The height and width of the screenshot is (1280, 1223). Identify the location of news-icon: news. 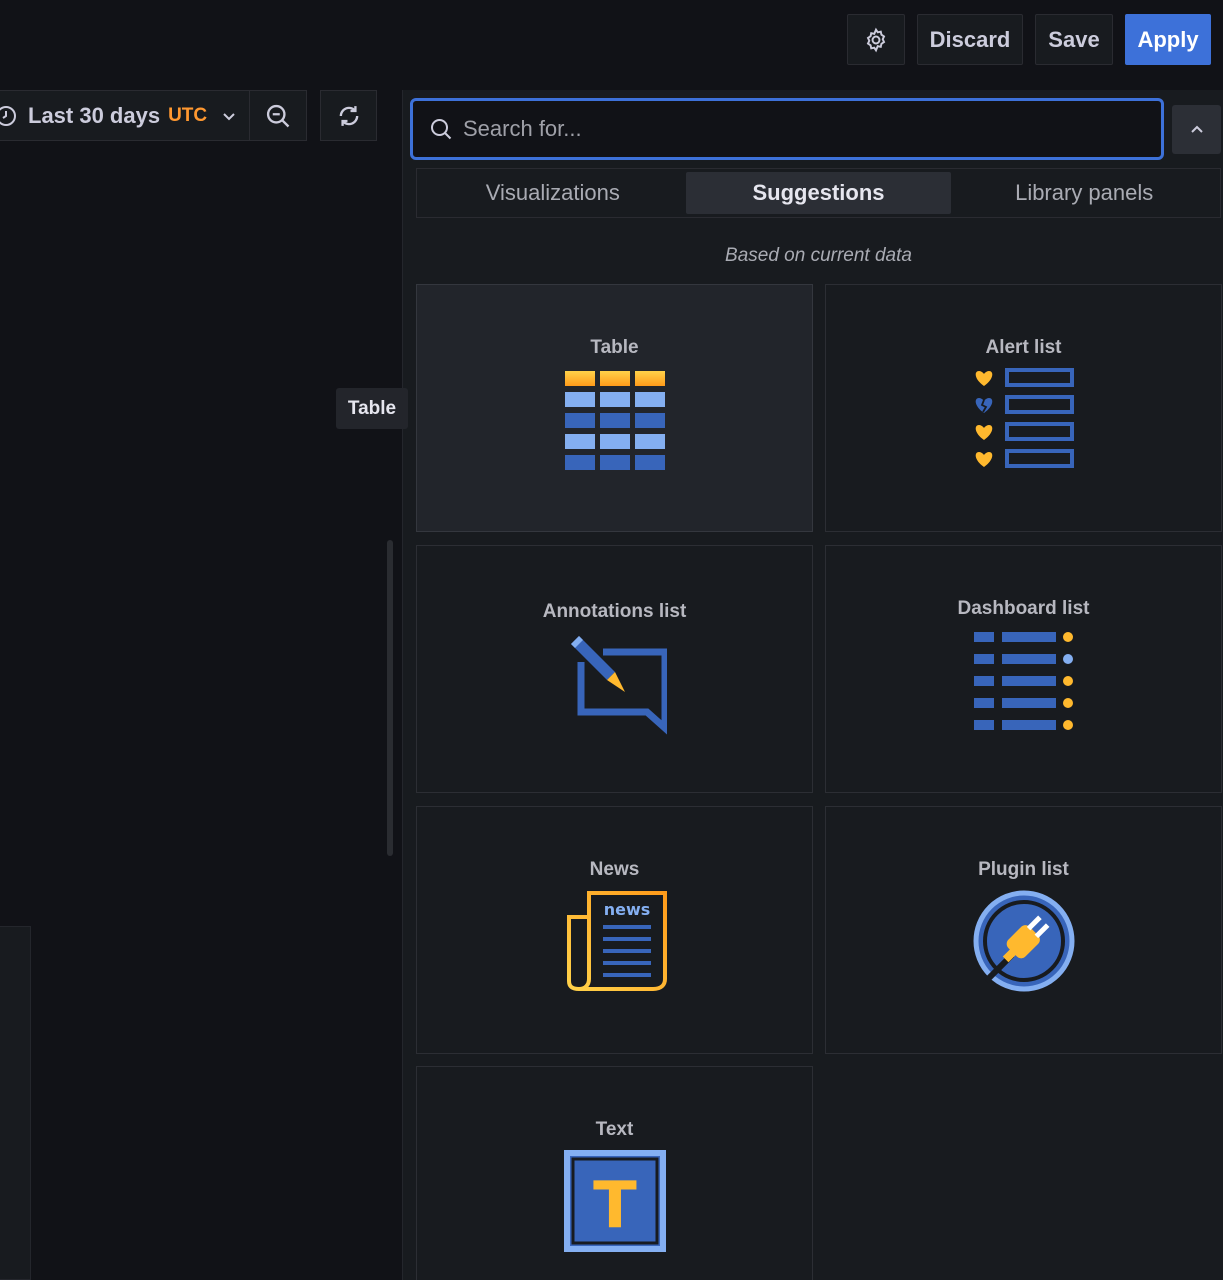
(616, 941).